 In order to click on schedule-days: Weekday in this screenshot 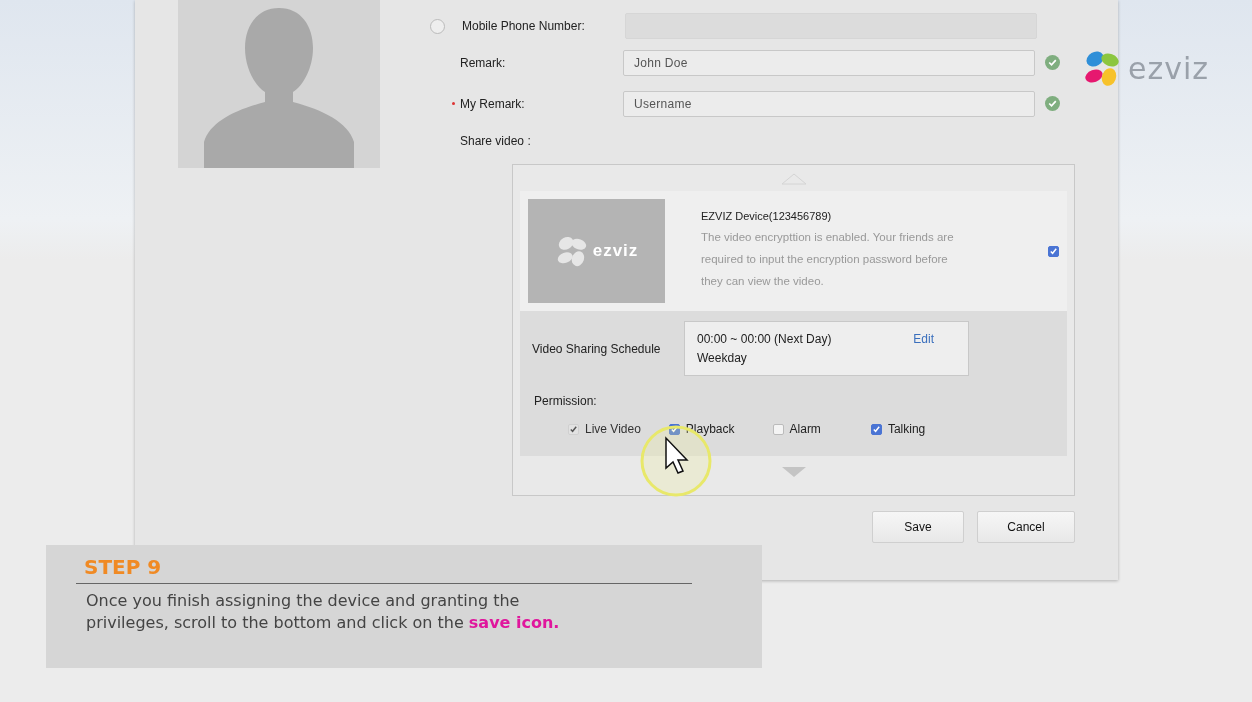, I will do `click(805, 357)`.